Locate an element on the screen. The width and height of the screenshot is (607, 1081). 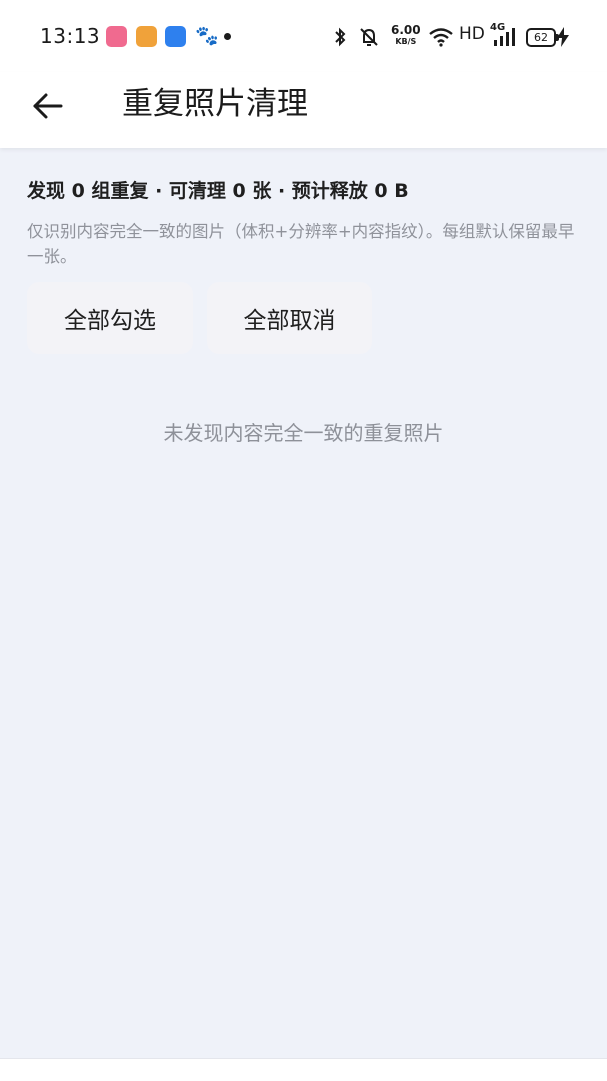
detection-hint: 仅识别内容完全一致的图片（体积+分辨率+内容指纹）。每组默认保留最早一张。 is located at coordinates (301, 244).